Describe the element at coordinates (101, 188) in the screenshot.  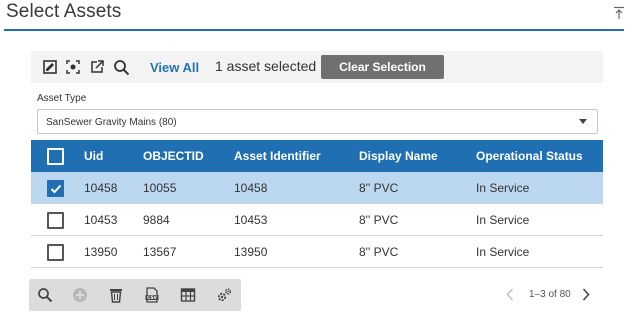
I see `cell-uid: 10458` at that location.